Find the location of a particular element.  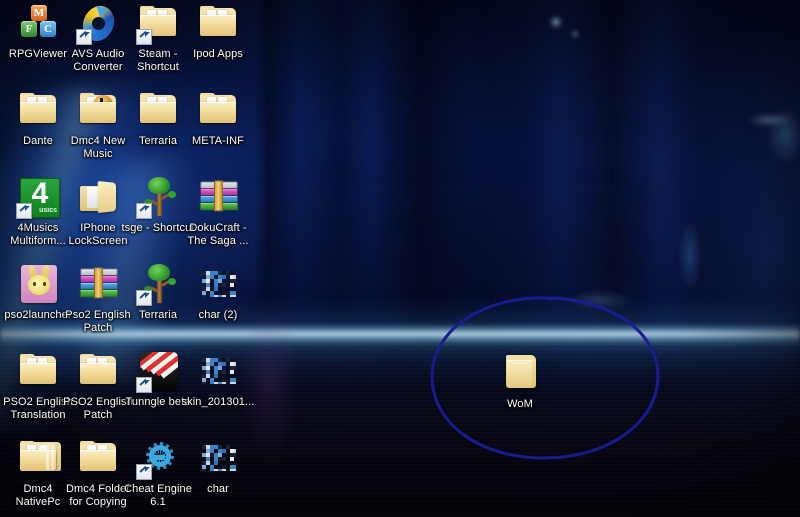

folder-music-icon is located at coordinates (98, 111).